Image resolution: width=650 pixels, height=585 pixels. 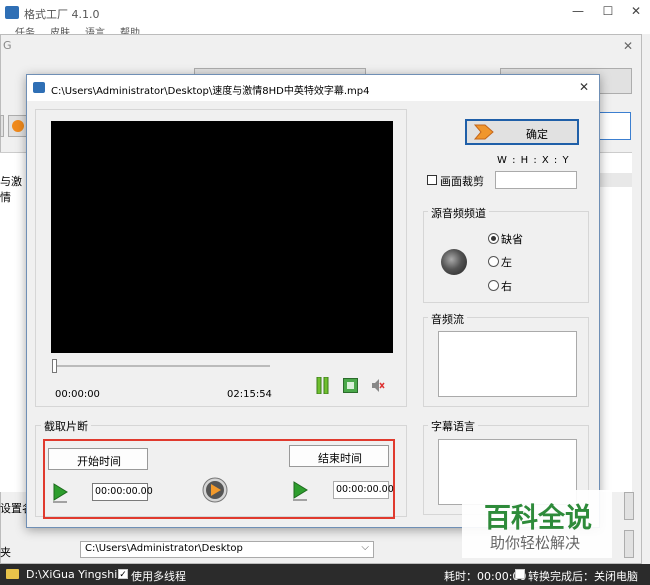 What do you see at coordinates (520, 574) in the screenshot?
I see `after-convert-checkbox` at bounding box center [520, 574].